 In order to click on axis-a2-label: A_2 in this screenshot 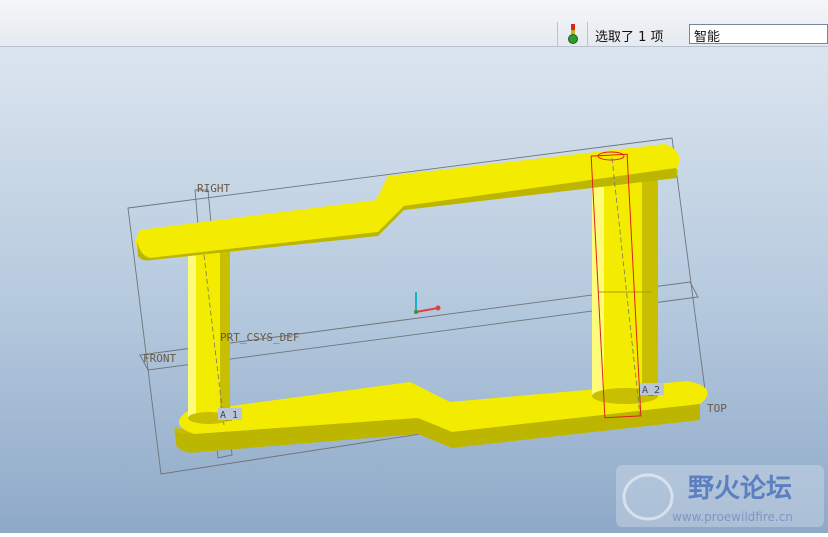, I will do `click(651, 390)`.